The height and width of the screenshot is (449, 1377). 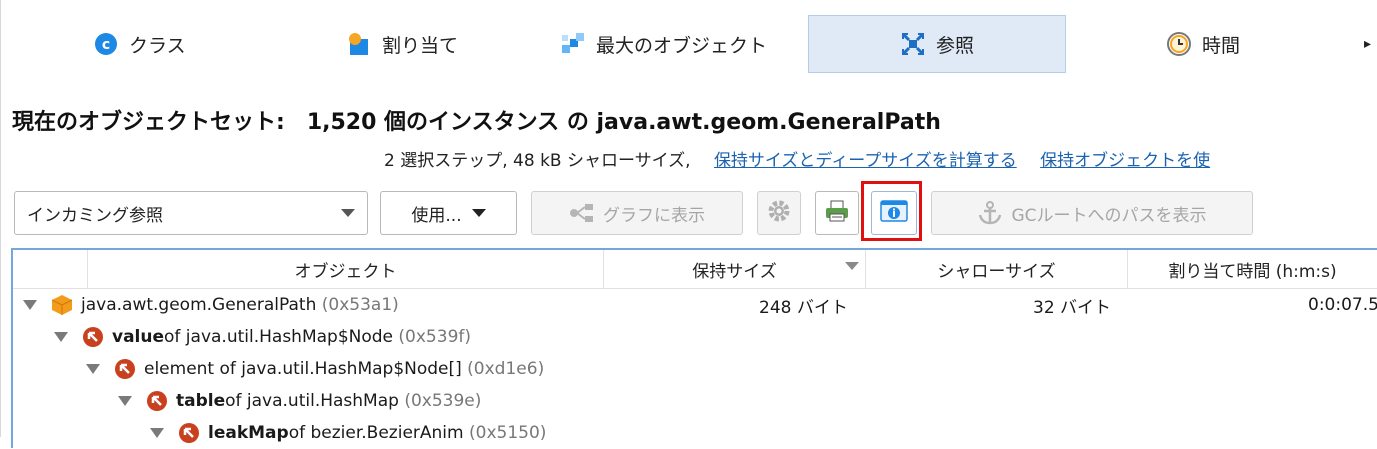 I want to click on export-button, so click(x=837, y=213).